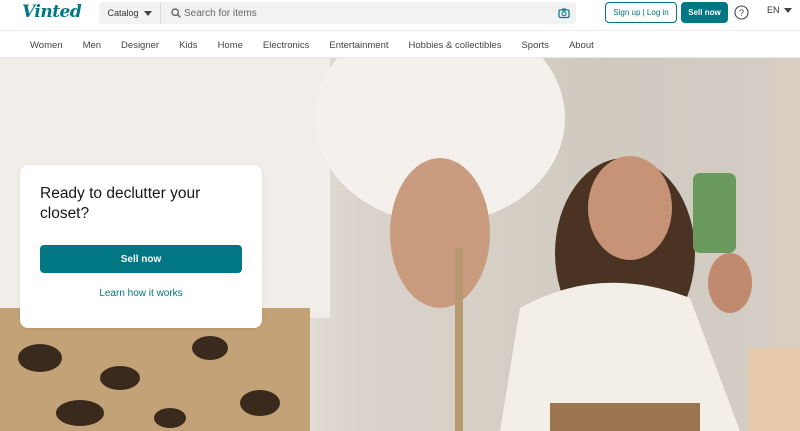 The width and height of the screenshot is (800, 431). What do you see at coordinates (230, 45) in the screenshot?
I see `nav-item-home: Home` at bounding box center [230, 45].